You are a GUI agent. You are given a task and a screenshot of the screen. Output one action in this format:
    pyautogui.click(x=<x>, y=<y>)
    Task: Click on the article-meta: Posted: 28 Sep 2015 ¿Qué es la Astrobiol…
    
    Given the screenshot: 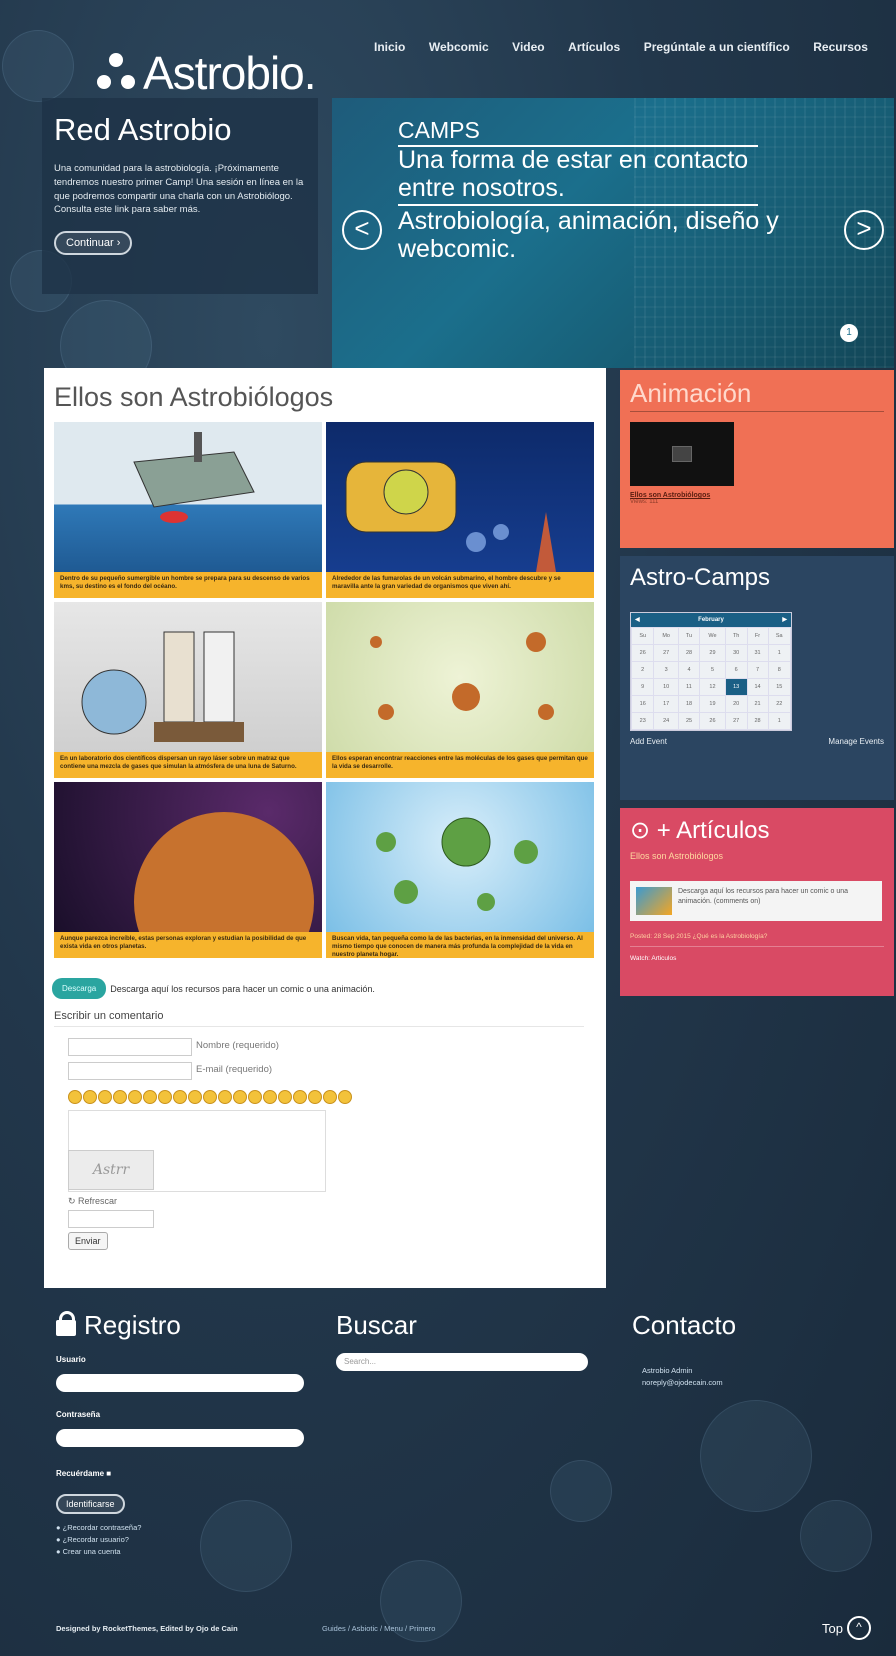 What is the action you would take?
    pyautogui.click(x=757, y=940)
    